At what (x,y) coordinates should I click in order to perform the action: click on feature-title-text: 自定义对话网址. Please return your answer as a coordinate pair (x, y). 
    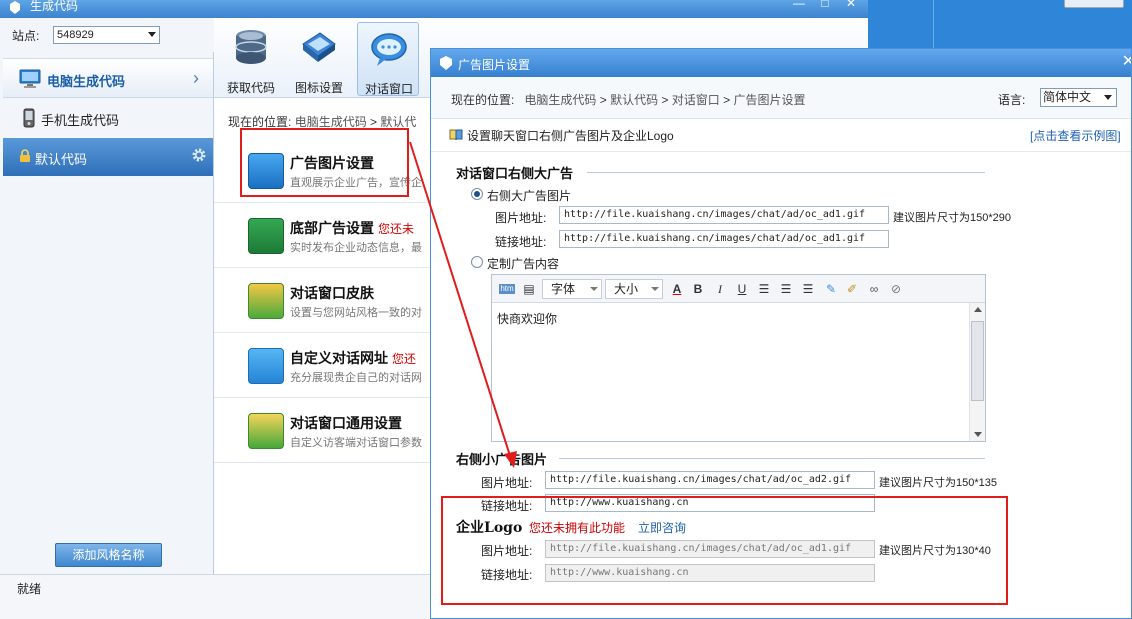
    Looking at the image, I should click on (339, 358).